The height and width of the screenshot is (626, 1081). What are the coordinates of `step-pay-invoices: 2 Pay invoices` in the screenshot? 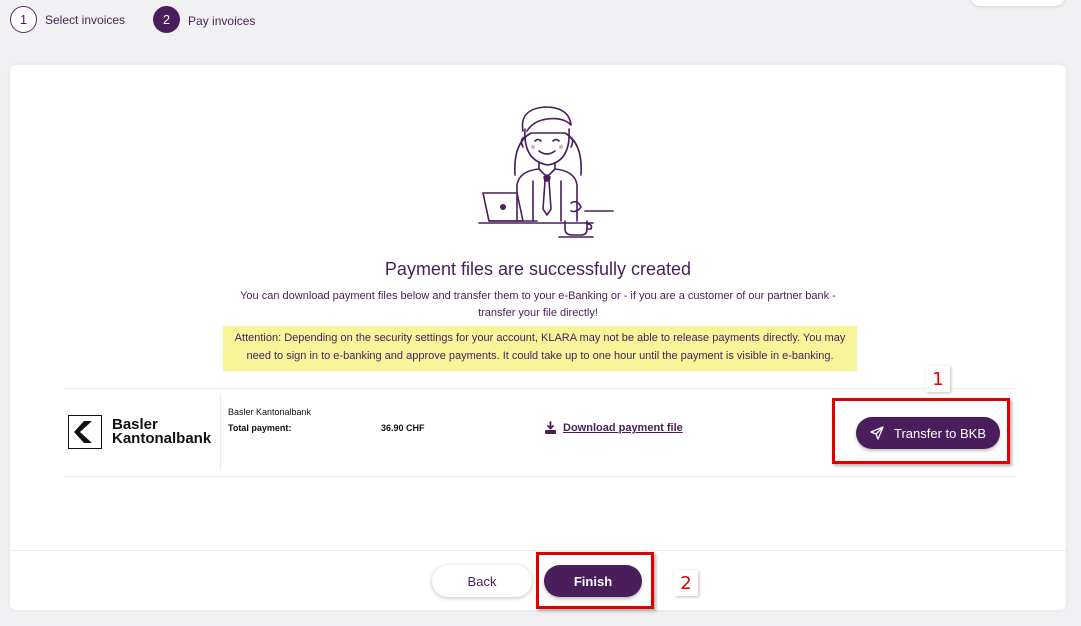 It's located at (204, 19).